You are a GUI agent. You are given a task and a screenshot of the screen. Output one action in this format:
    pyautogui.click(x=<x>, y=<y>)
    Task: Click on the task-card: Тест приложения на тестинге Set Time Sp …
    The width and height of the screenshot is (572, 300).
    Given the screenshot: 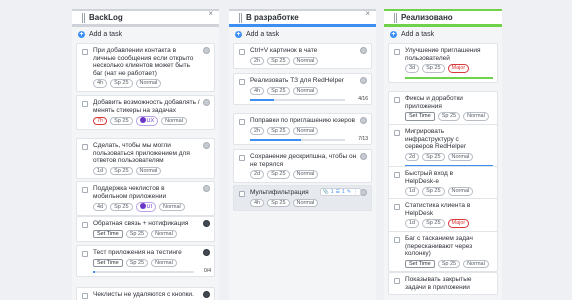 What is the action you would take?
    pyautogui.click(x=145, y=261)
    